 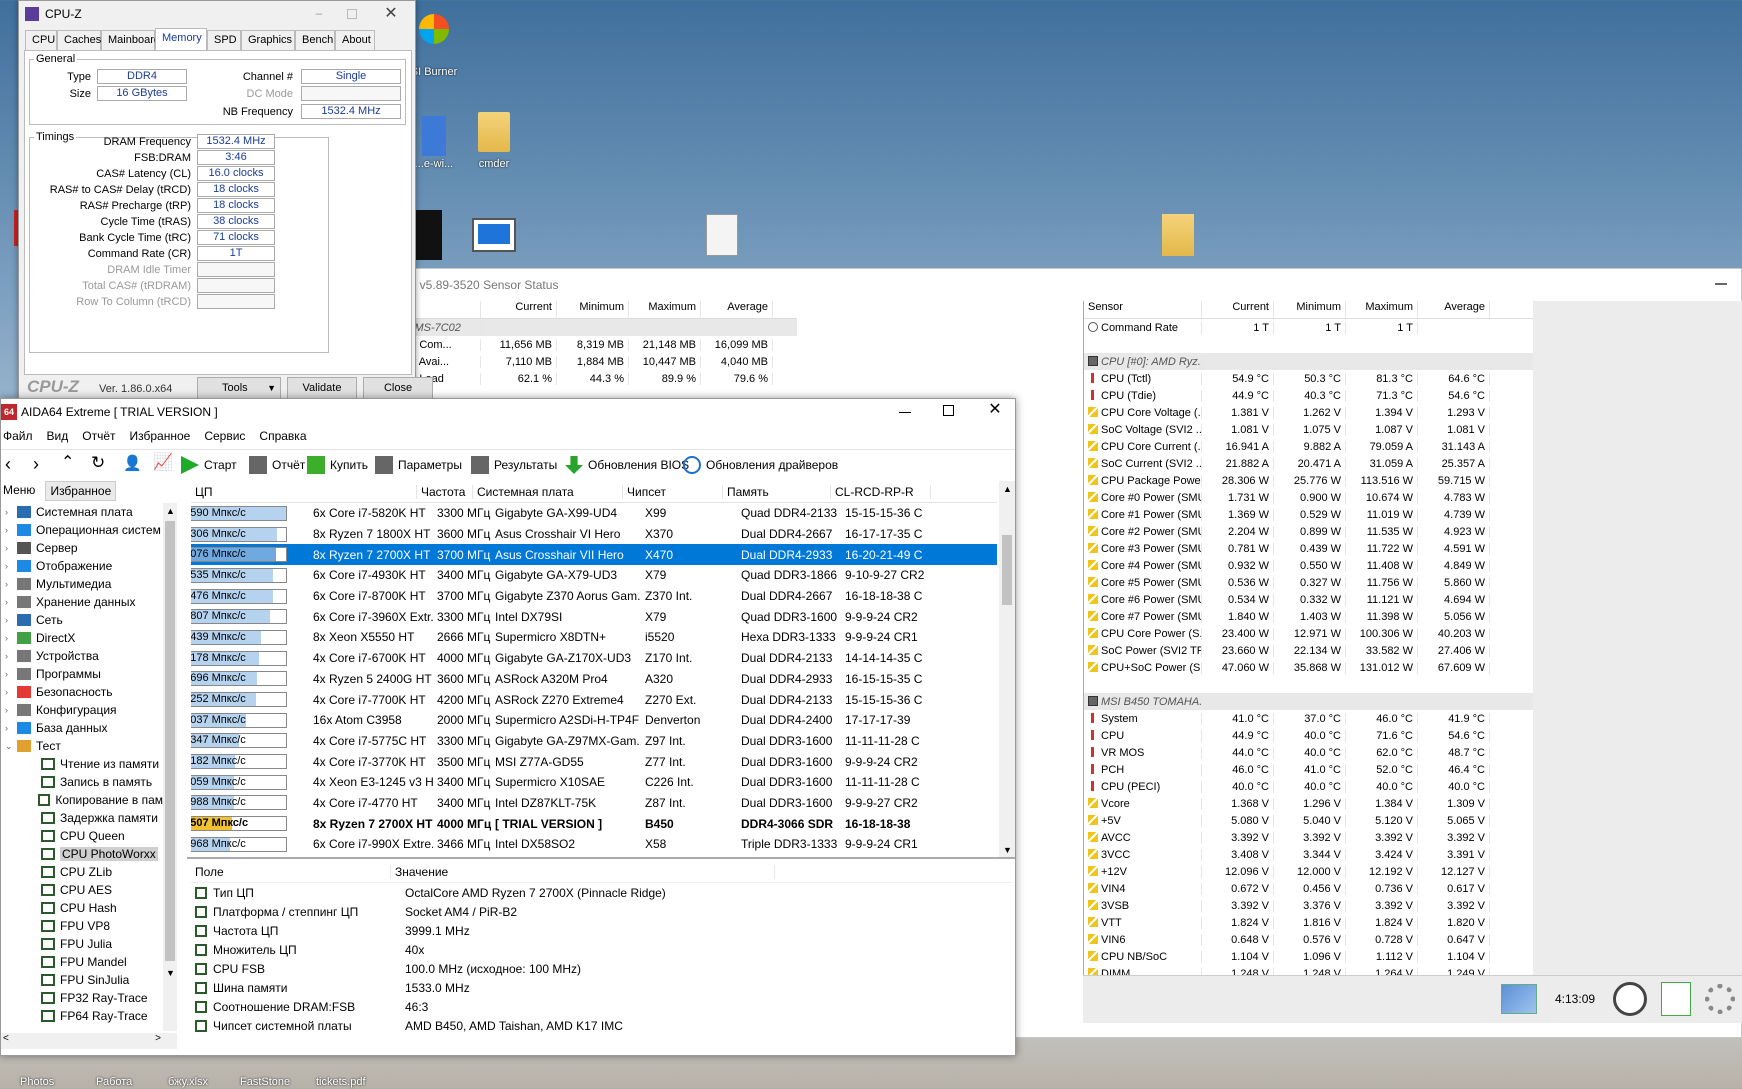 What do you see at coordinates (83, 890) in the screenshot?
I see `tree-item: CPU AES` at bounding box center [83, 890].